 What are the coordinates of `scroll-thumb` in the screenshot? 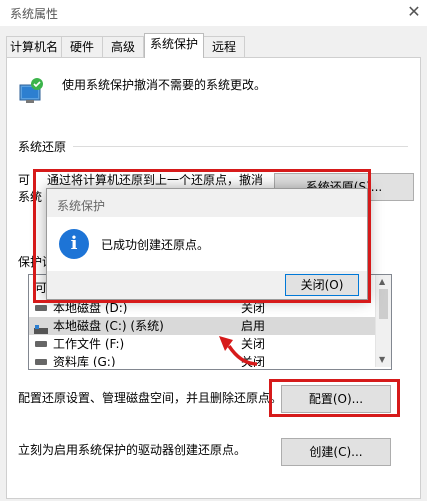 It's located at (383, 304).